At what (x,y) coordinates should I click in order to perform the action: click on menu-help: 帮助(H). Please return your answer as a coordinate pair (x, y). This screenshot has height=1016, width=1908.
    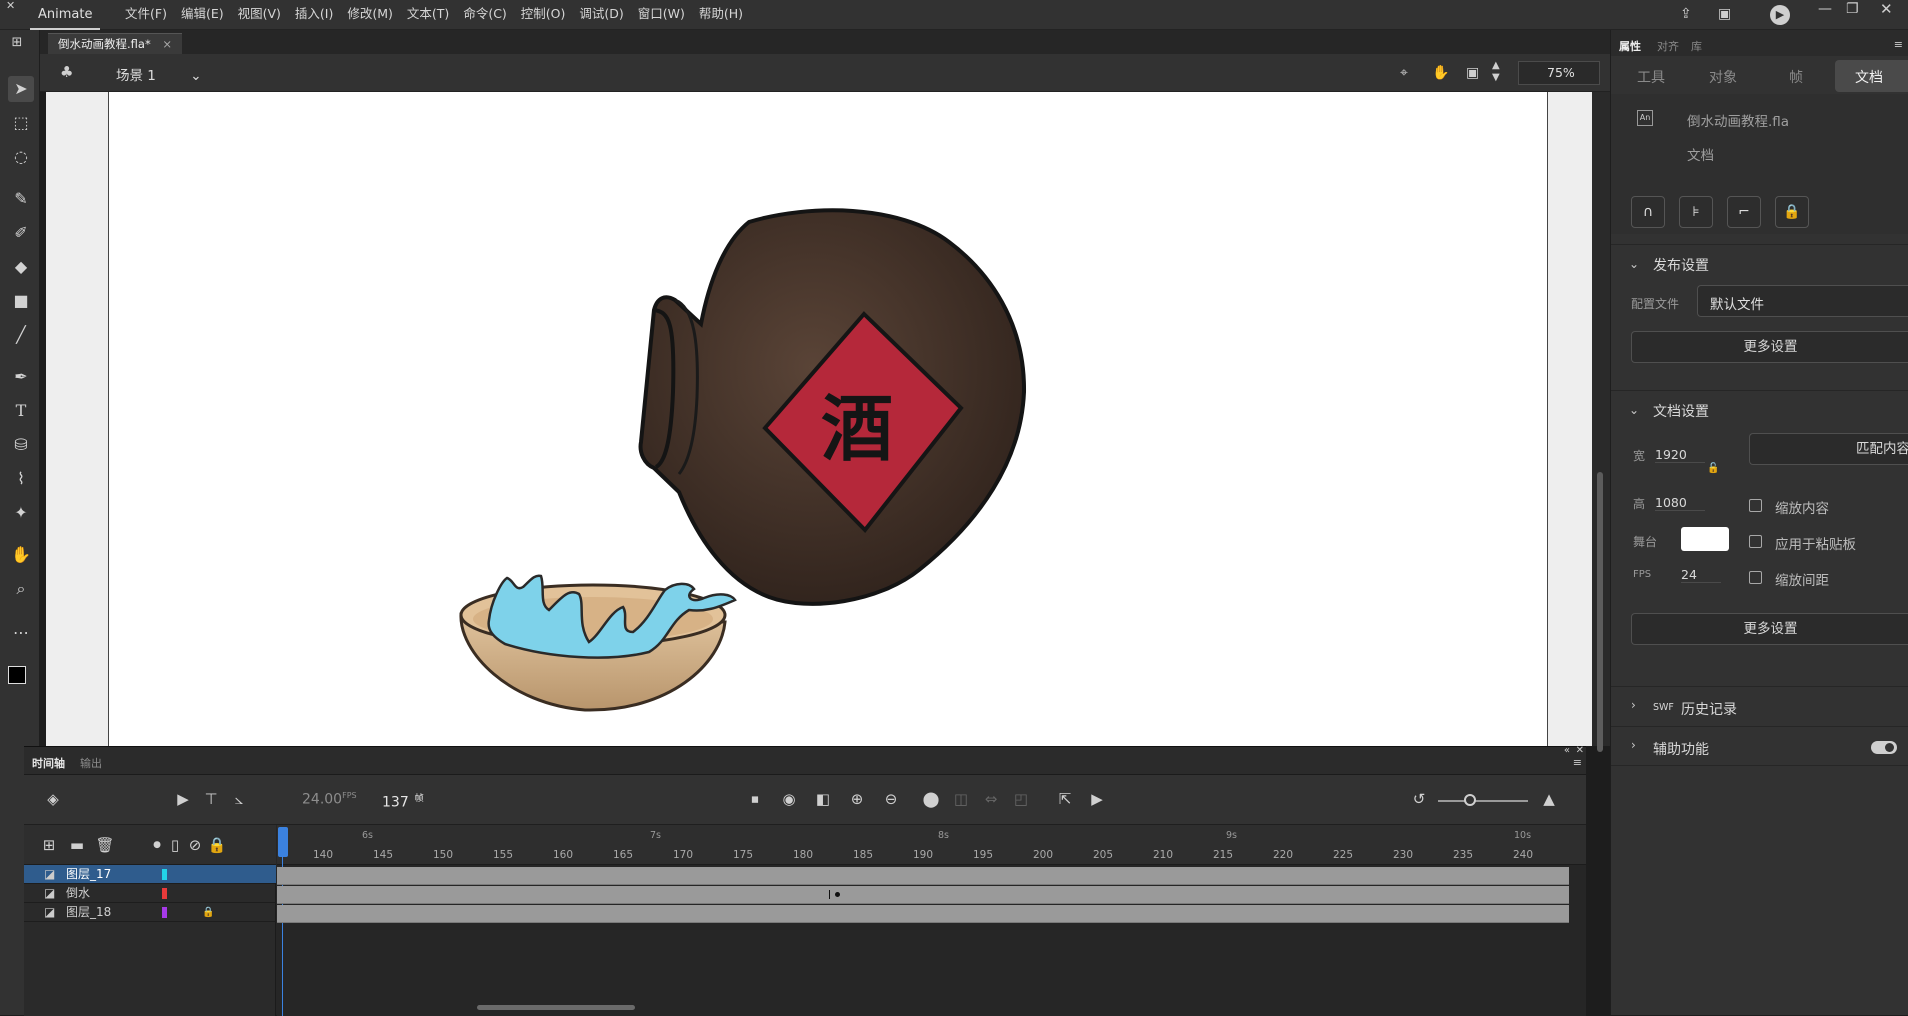
    Looking at the image, I should click on (721, 15).